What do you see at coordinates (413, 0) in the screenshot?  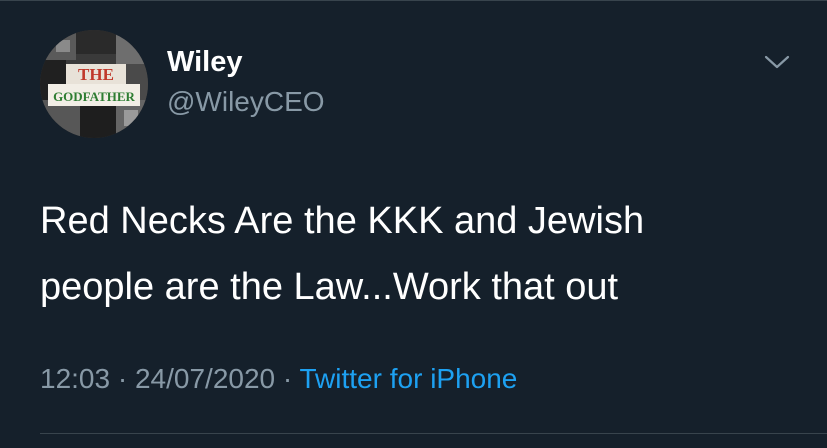 I see `top-divider` at bounding box center [413, 0].